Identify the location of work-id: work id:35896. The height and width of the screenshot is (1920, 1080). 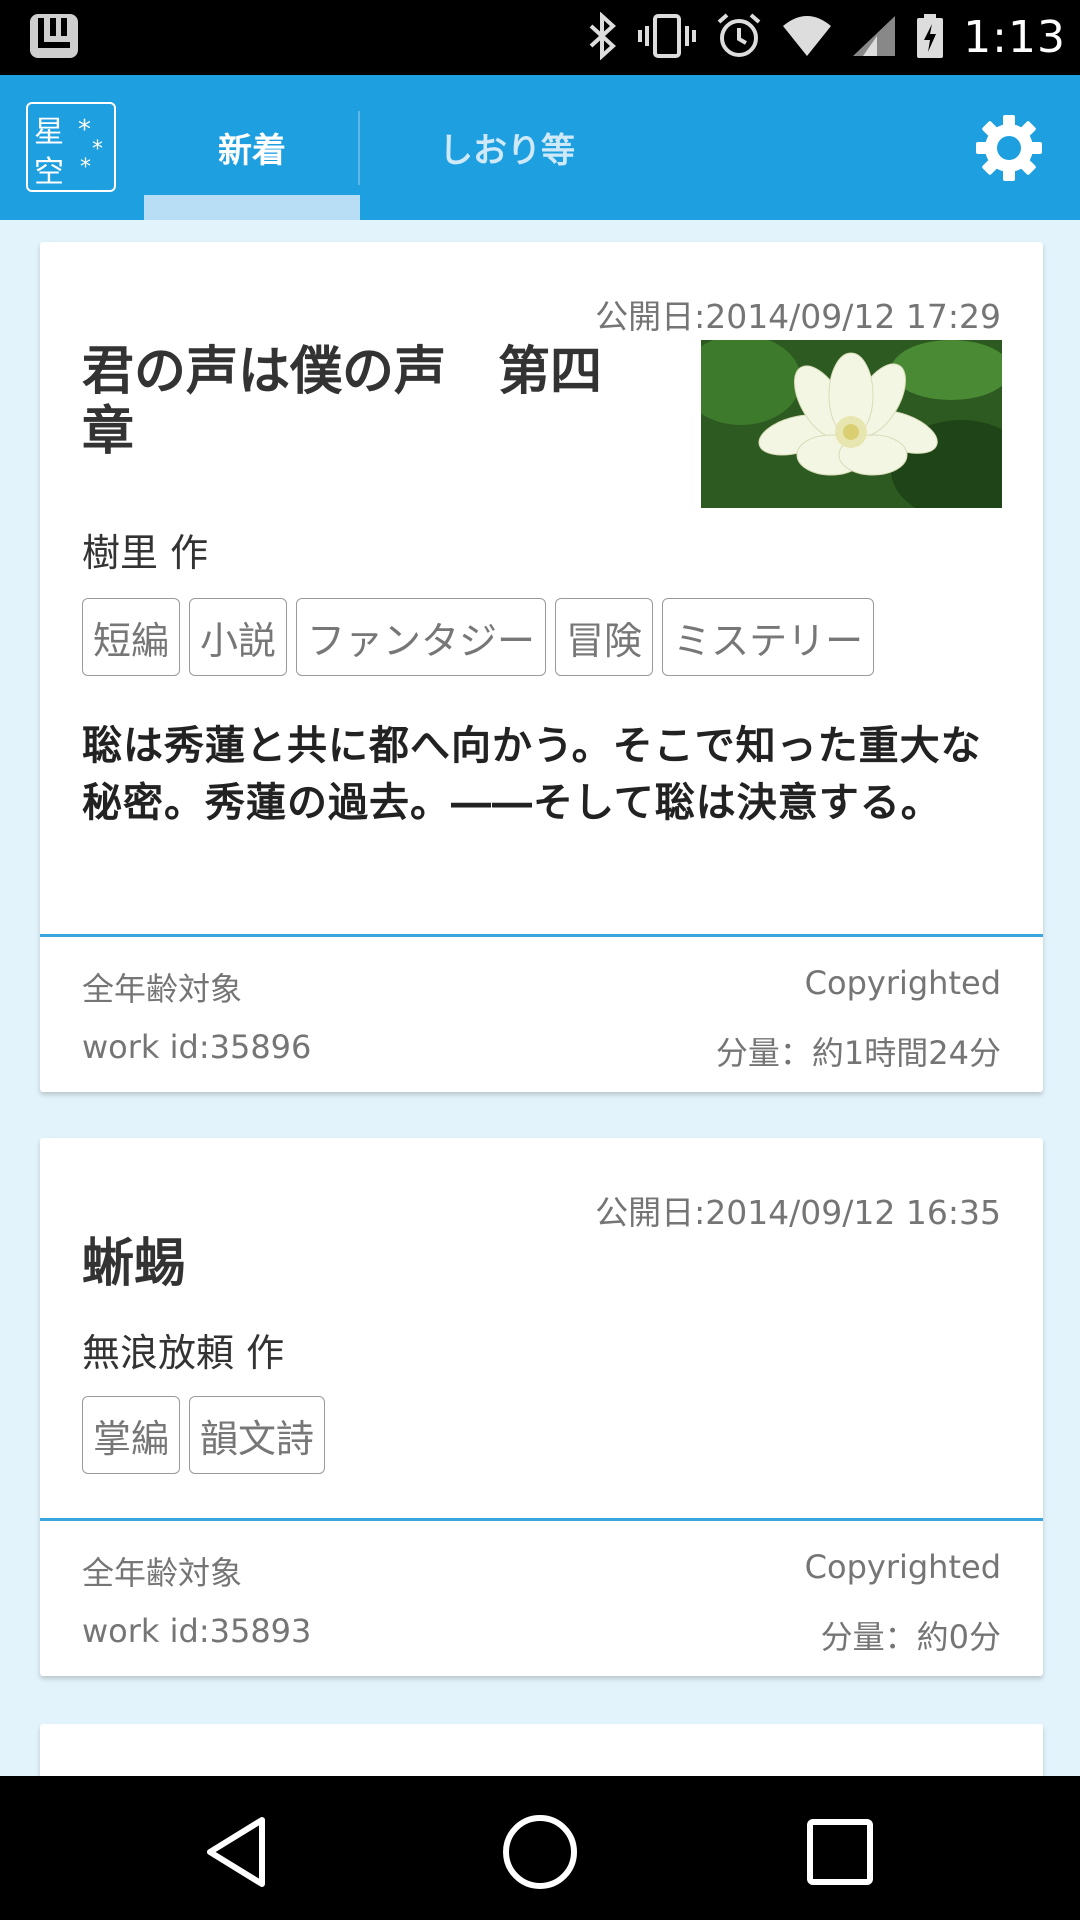
(197, 1047).